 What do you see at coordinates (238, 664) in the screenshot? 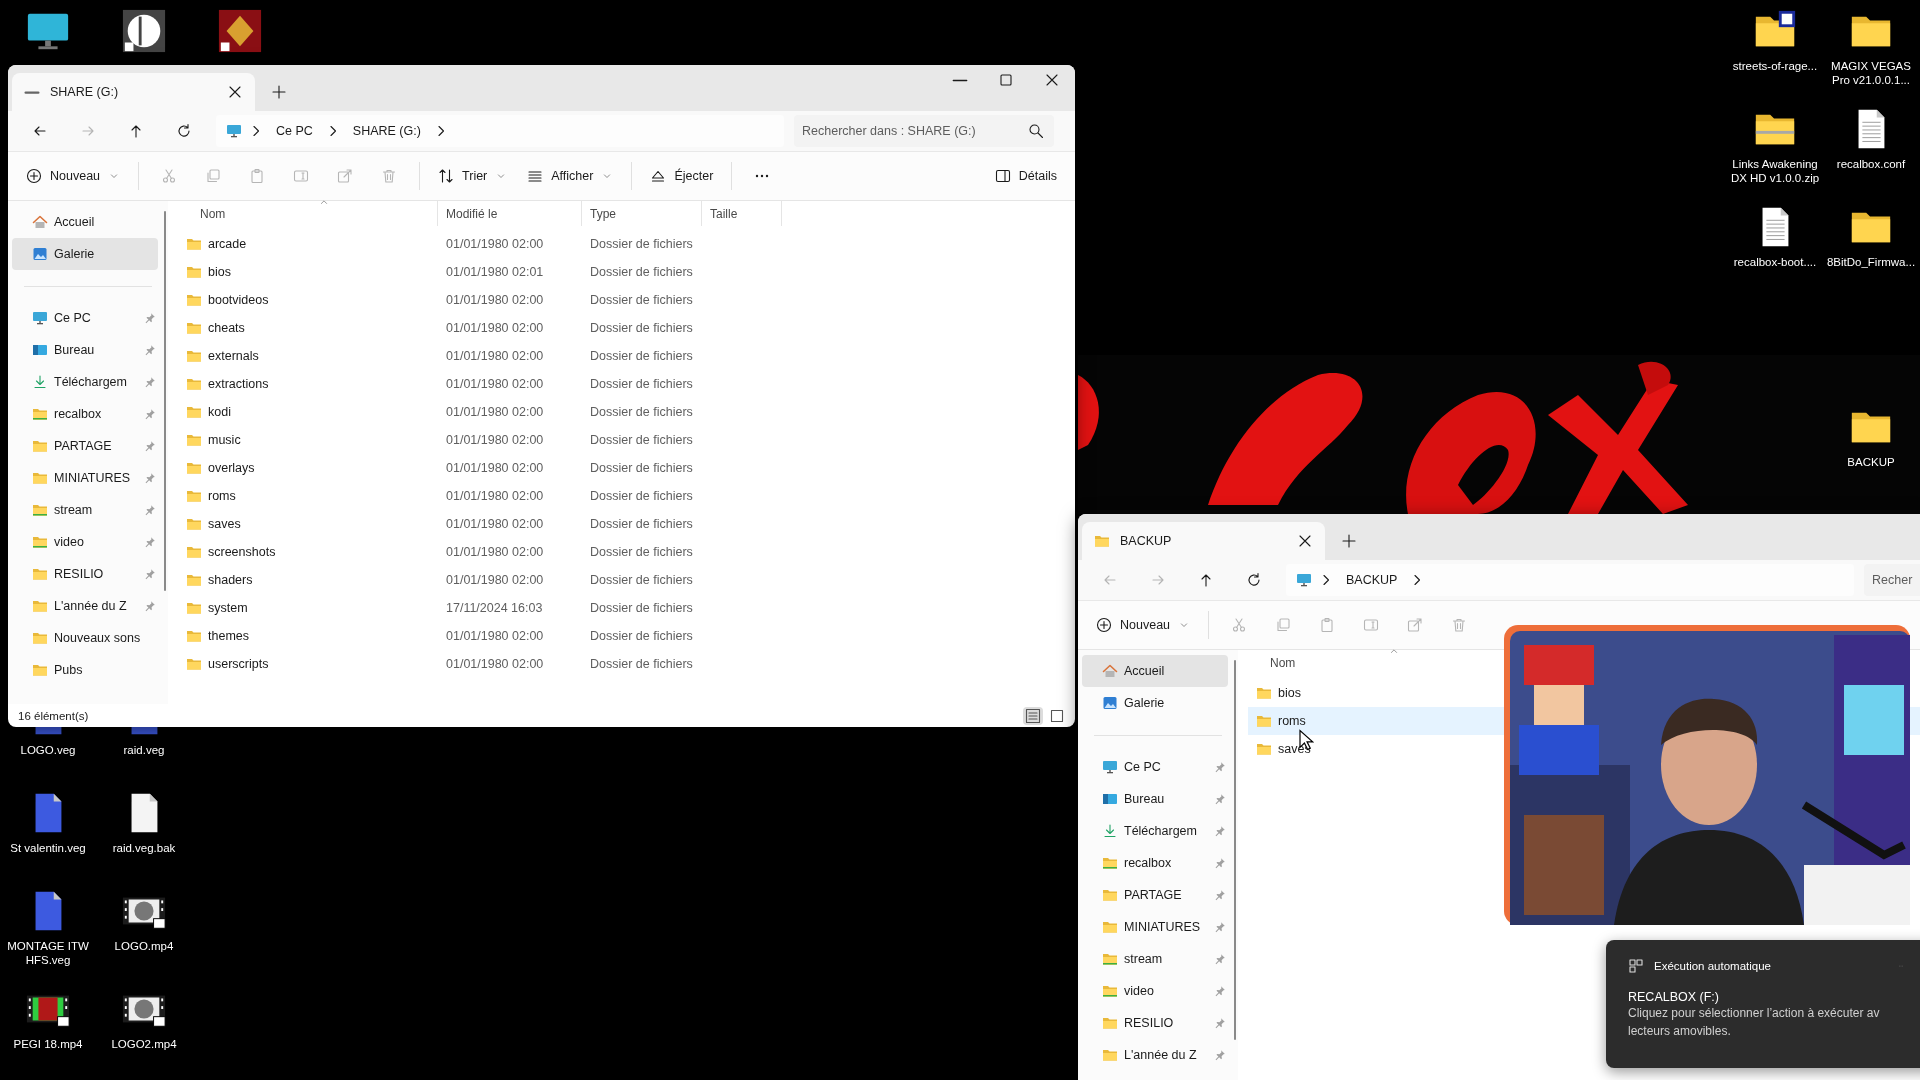
I see `file-name: userscripts` at bounding box center [238, 664].